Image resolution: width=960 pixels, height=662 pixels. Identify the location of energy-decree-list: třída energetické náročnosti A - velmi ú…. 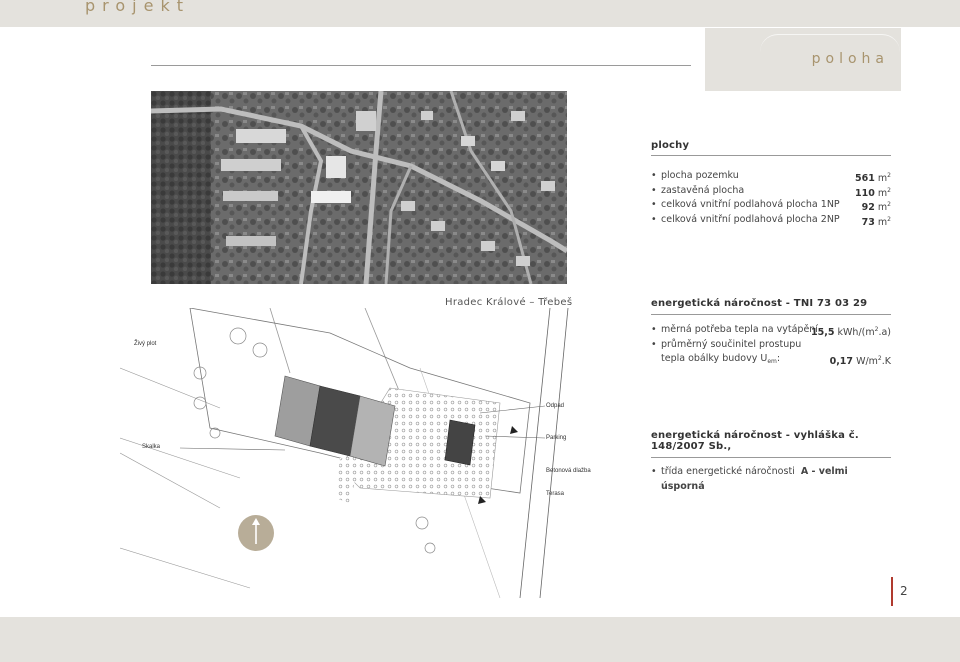
(771, 478).